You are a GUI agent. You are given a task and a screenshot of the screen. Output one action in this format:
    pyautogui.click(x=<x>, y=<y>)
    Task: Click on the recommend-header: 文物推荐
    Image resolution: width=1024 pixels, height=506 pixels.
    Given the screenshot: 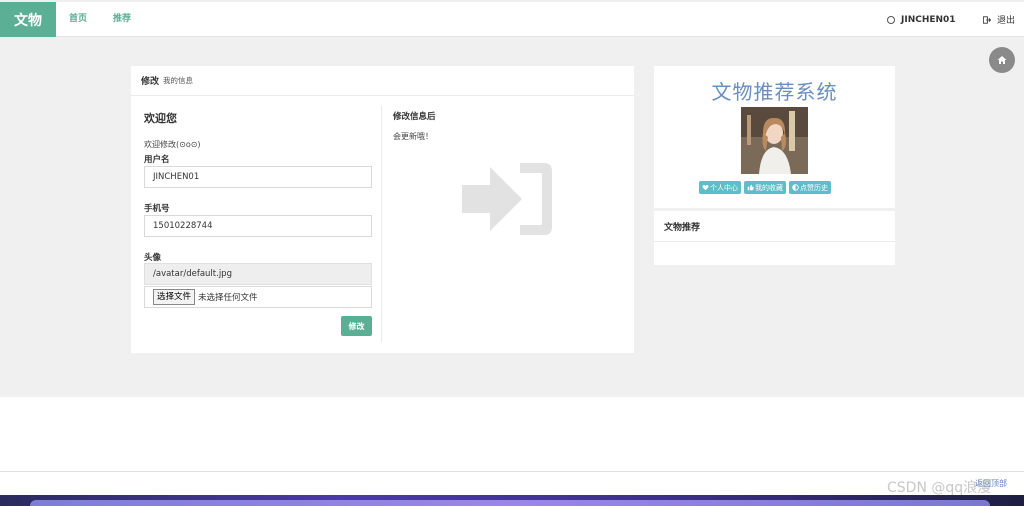 What is the action you would take?
    pyautogui.click(x=774, y=226)
    